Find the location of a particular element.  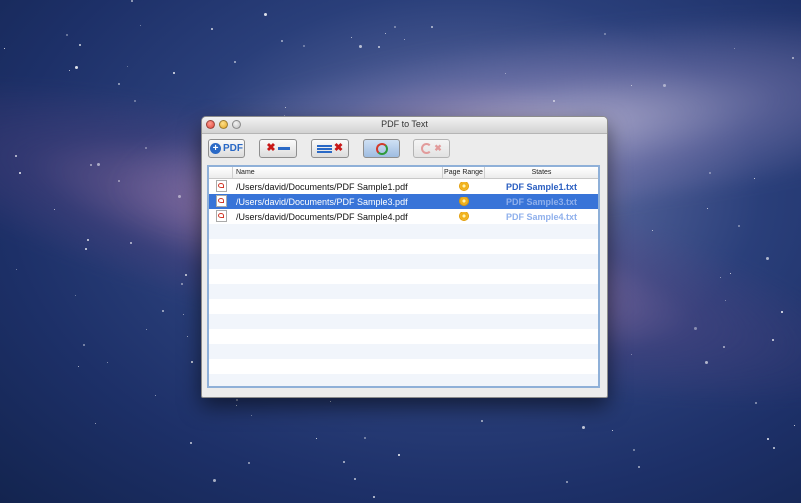

states-column-header: States is located at coordinates (541, 172).